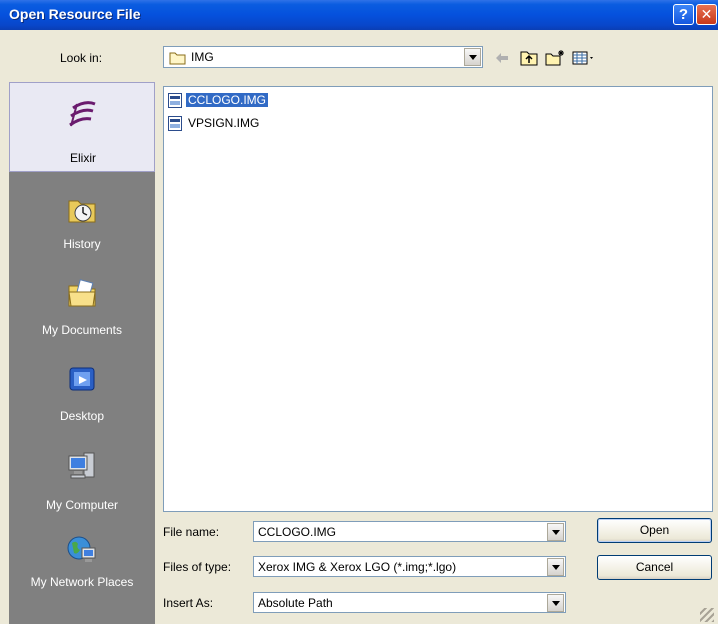  I want to click on folder-icon, so click(177, 58).